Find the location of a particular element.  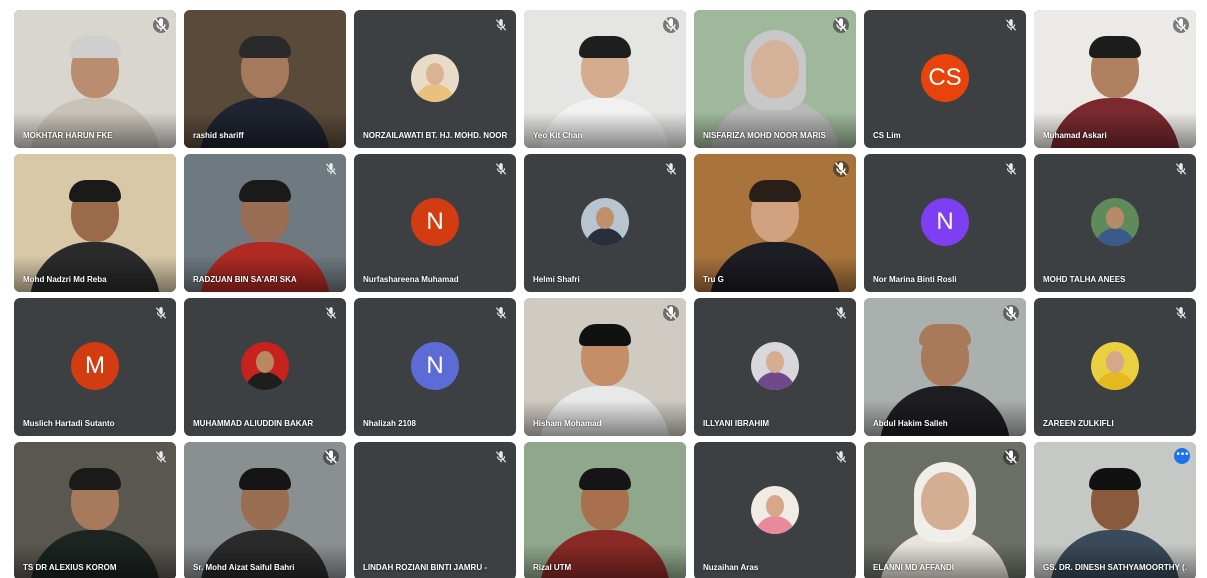

participant-tile: ZAREEN ZULKIFLI is located at coordinates (1115, 367).